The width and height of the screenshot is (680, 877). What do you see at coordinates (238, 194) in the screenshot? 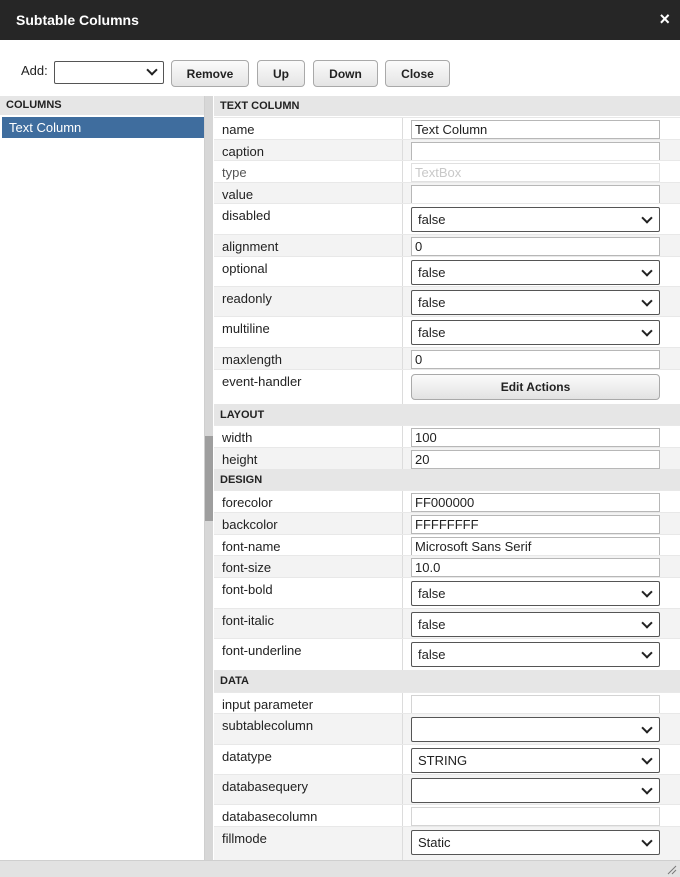
I see `prop-label: value` at bounding box center [238, 194].